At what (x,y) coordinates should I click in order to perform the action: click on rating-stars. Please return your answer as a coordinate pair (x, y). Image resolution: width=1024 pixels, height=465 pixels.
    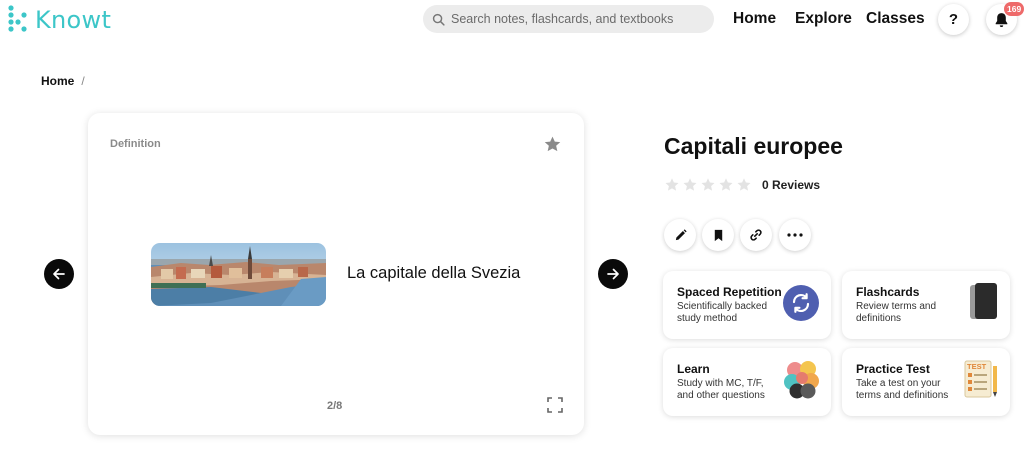
    Looking at the image, I should click on (708, 185).